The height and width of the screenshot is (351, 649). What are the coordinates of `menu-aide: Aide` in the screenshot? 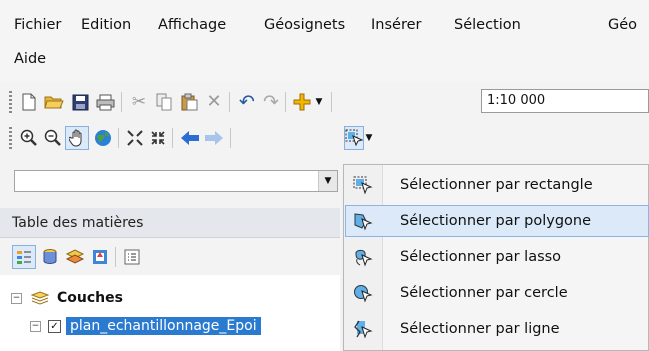 It's located at (30, 59).